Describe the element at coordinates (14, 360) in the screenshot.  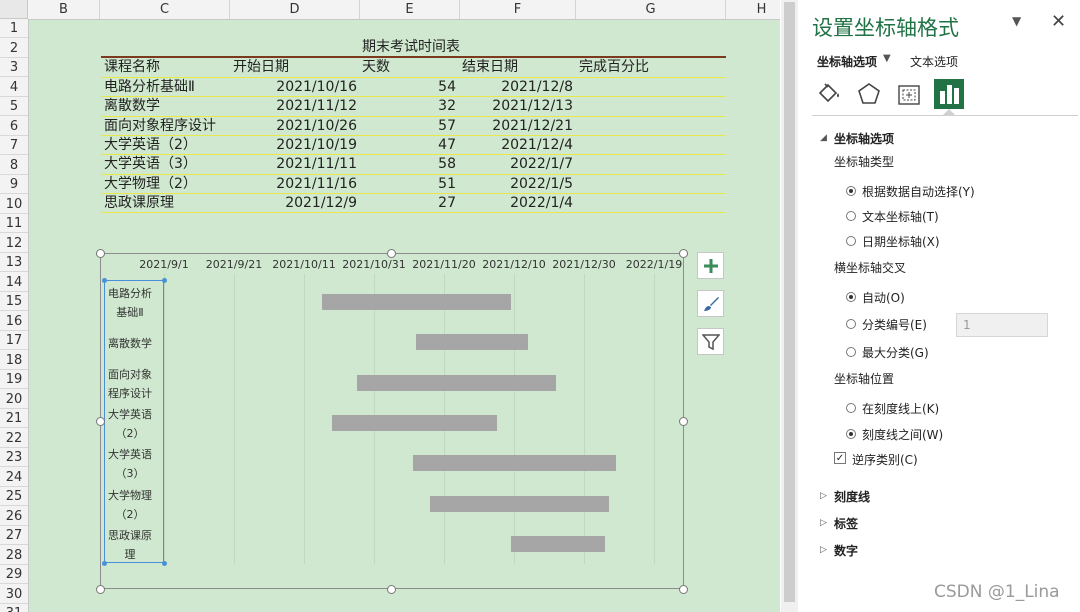
I see `row-header: 18` at that location.